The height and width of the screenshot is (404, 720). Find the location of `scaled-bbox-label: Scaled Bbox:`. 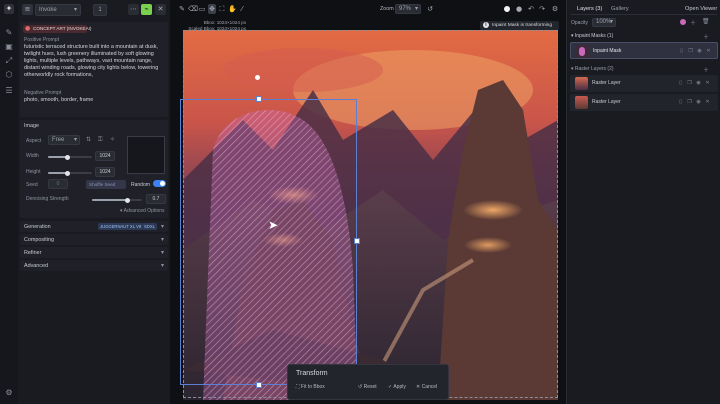

scaled-bbox-label: Scaled Bbox: is located at coordinates (202, 28).